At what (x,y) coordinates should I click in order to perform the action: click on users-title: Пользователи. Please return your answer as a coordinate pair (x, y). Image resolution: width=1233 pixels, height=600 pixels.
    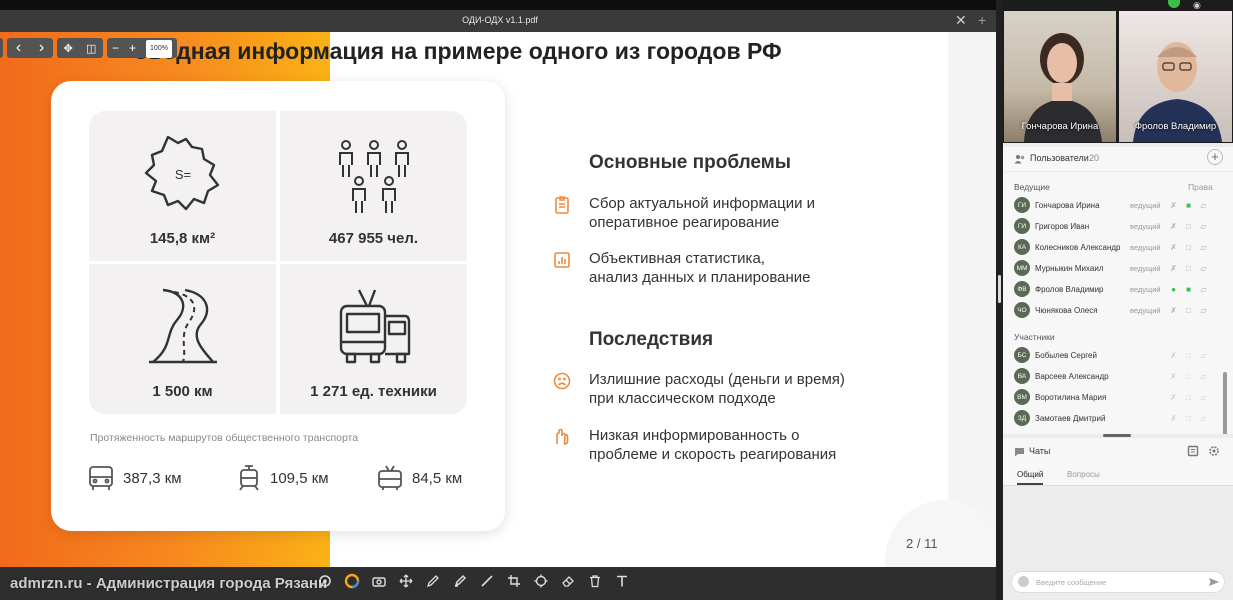
    Looking at the image, I should click on (1059, 158).